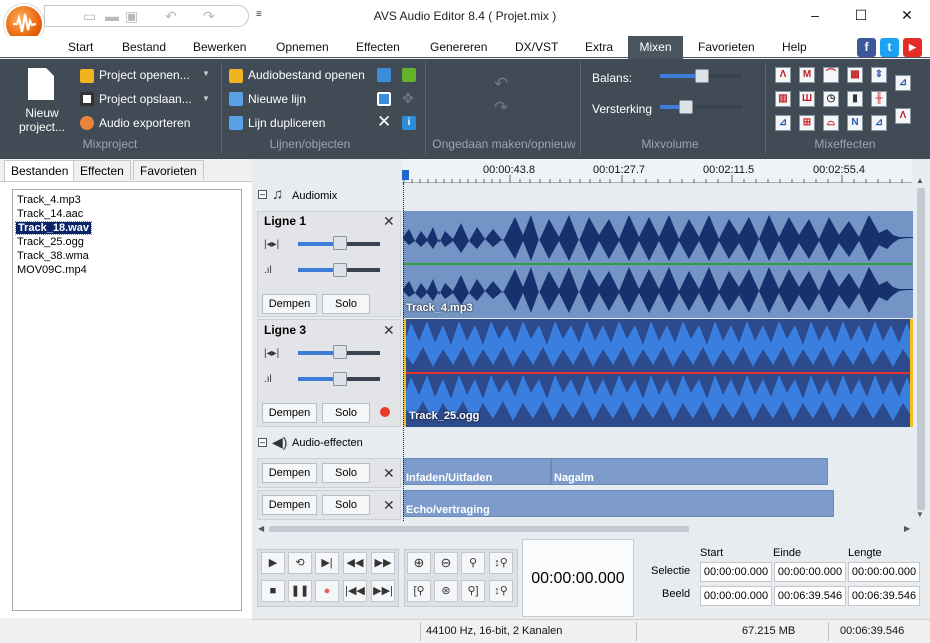 The width and height of the screenshot is (930, 643). I want to click on scroll-up-icon: ▲, so click(920, 180).